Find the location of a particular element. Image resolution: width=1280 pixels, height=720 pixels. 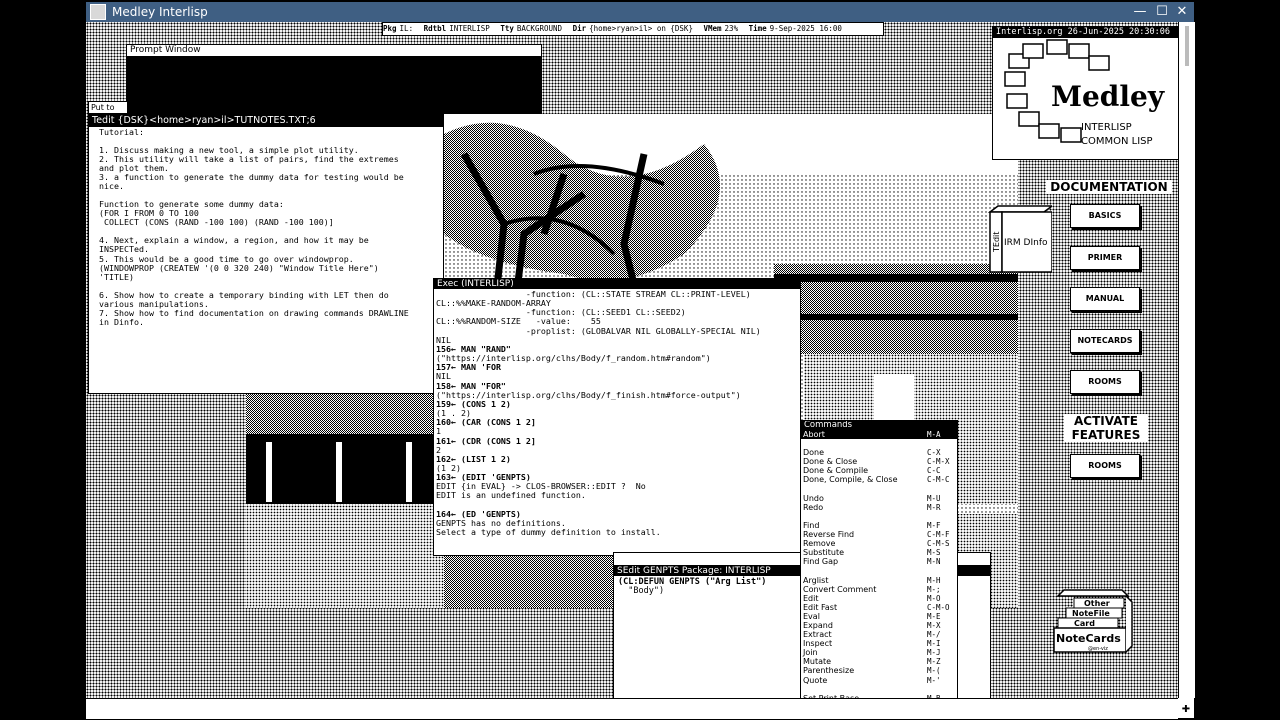

menu-item-label: Done & Close is located at coordinates (830, 462).